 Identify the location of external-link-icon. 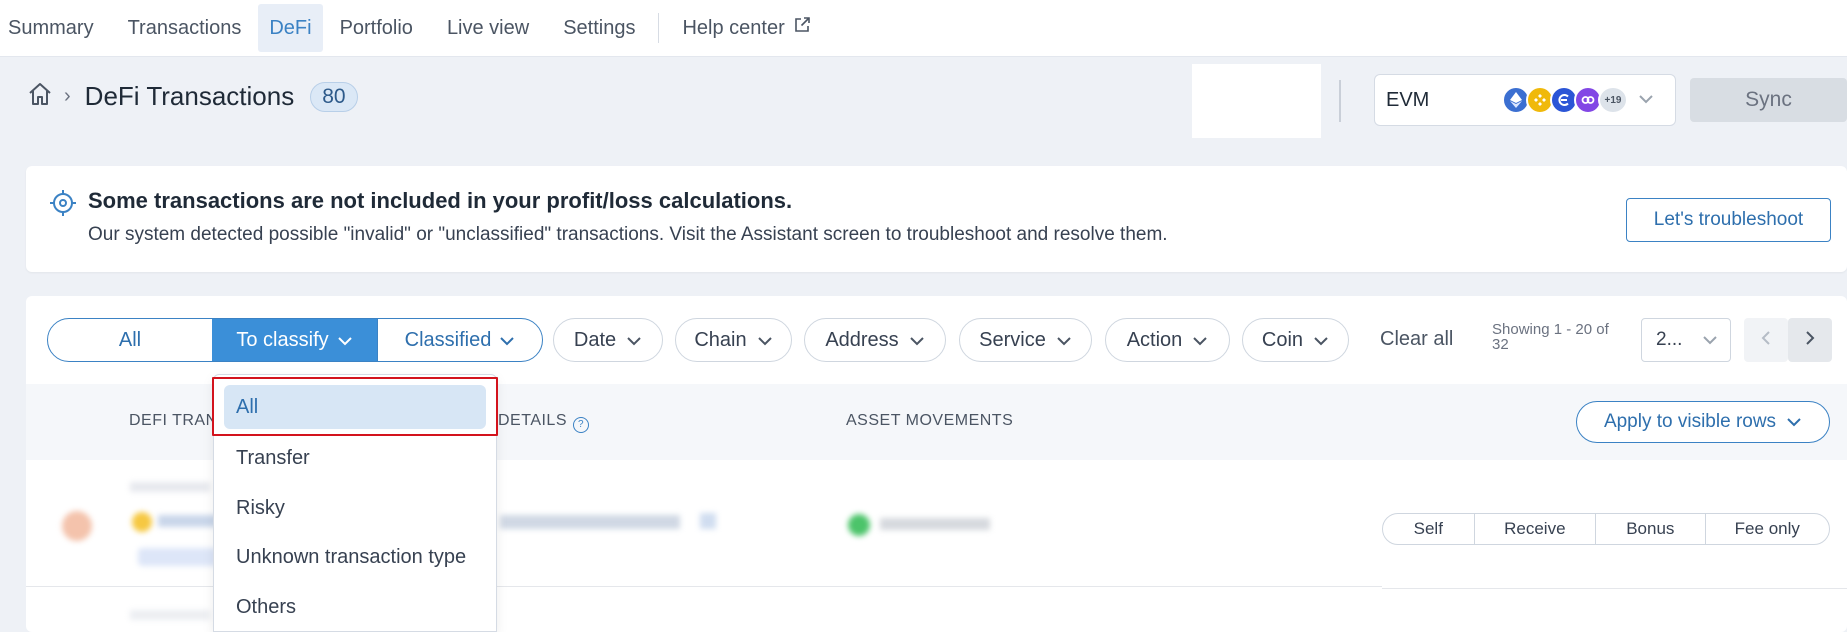
(802, 28).